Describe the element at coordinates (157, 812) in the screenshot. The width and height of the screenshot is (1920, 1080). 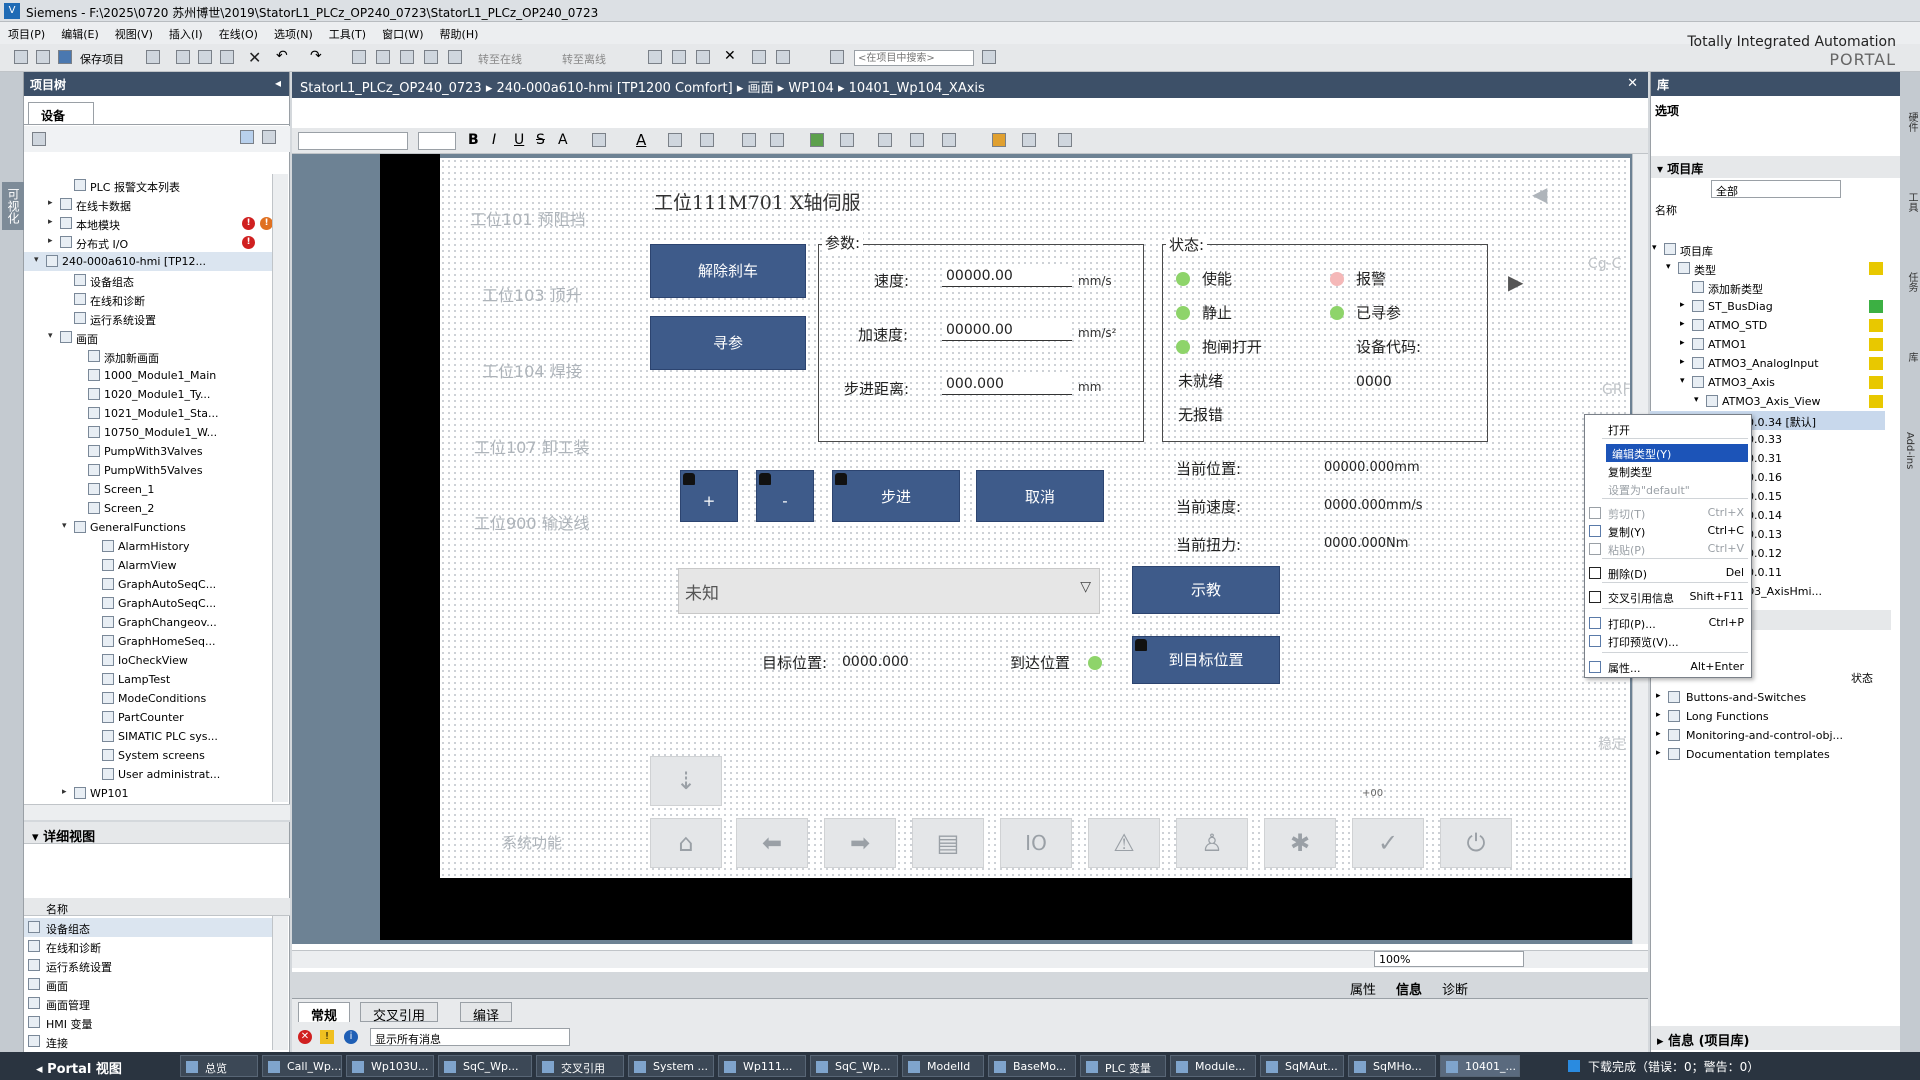
I see `tree-hscrollbar` at that location.